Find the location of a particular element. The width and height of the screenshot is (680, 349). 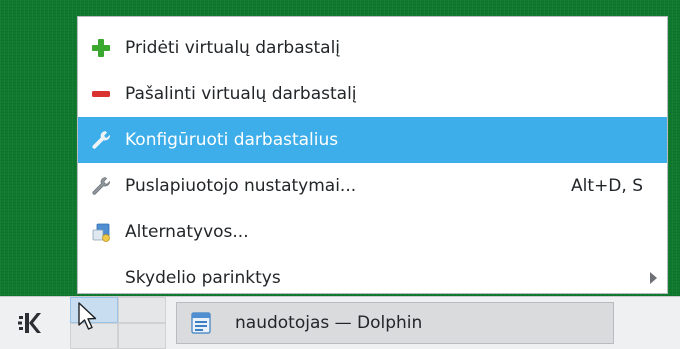

kde-logo-icon is located at coordinates (30, 323).